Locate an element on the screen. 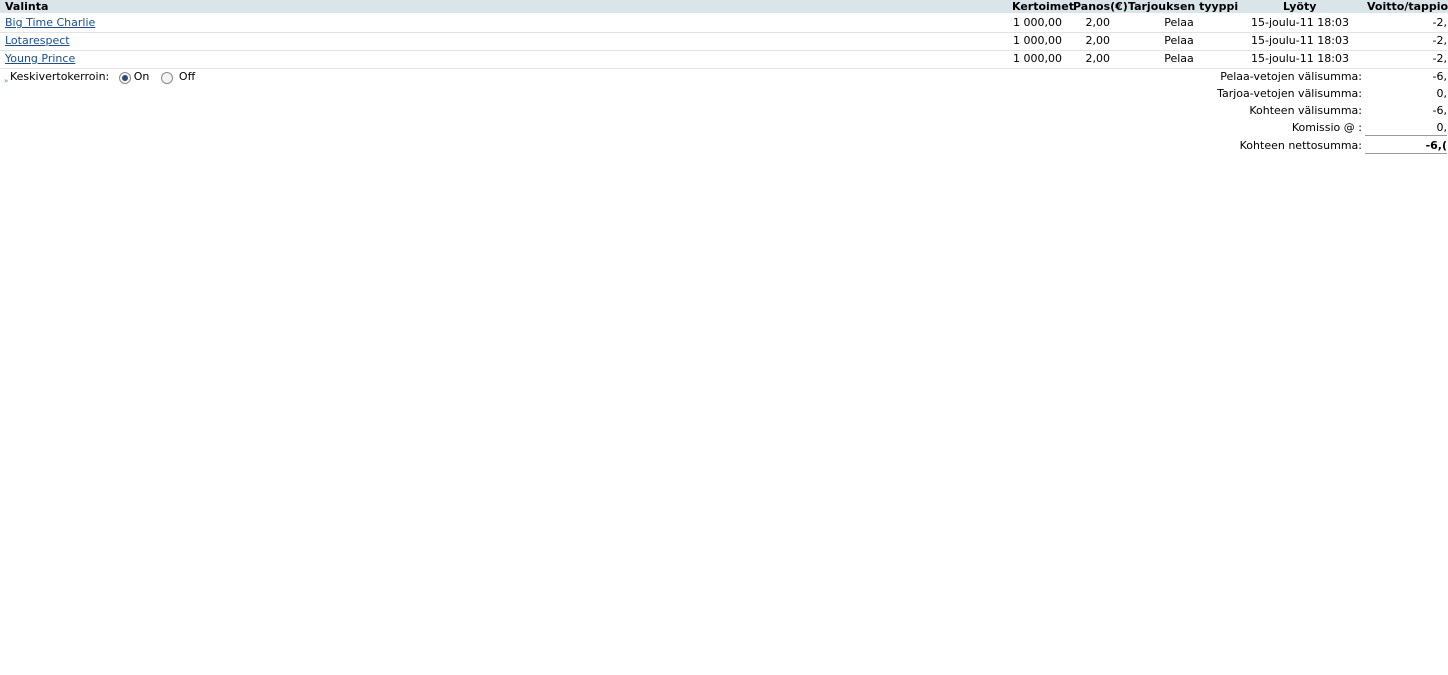  header-placed: Lyöty is located at coordinates (1299, 6).